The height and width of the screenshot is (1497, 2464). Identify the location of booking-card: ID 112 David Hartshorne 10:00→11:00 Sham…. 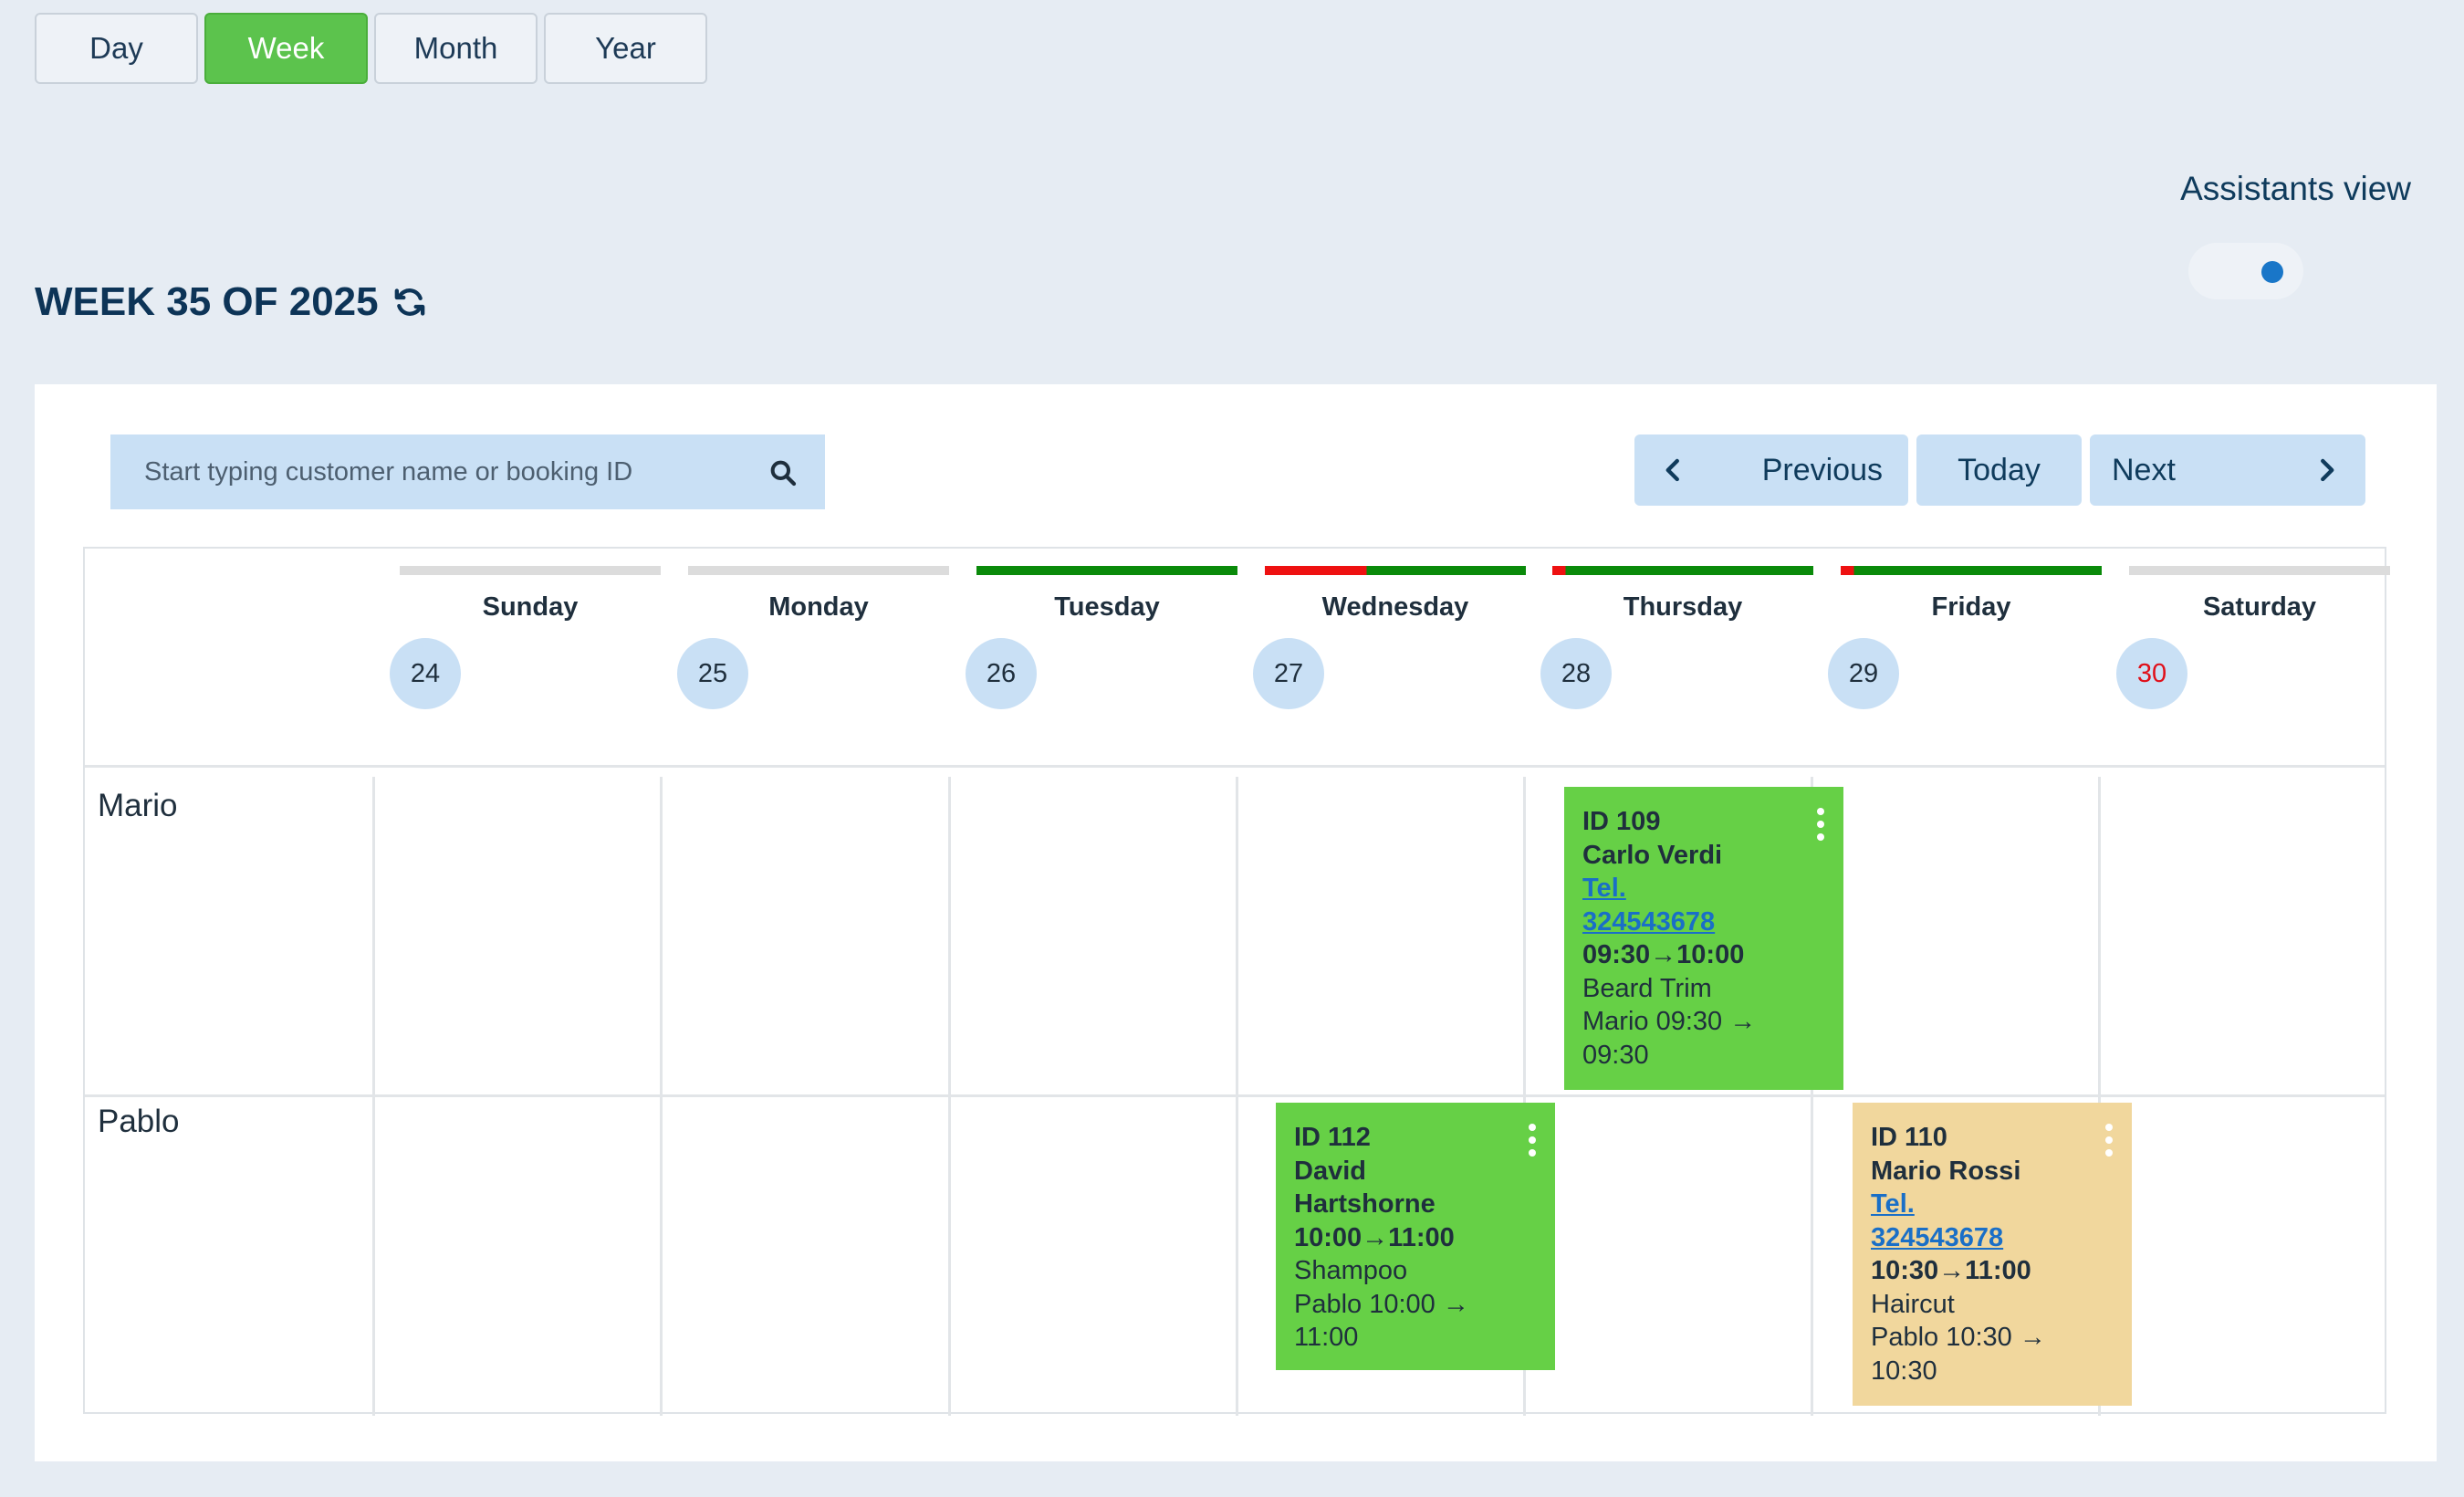
(1415, 1237).